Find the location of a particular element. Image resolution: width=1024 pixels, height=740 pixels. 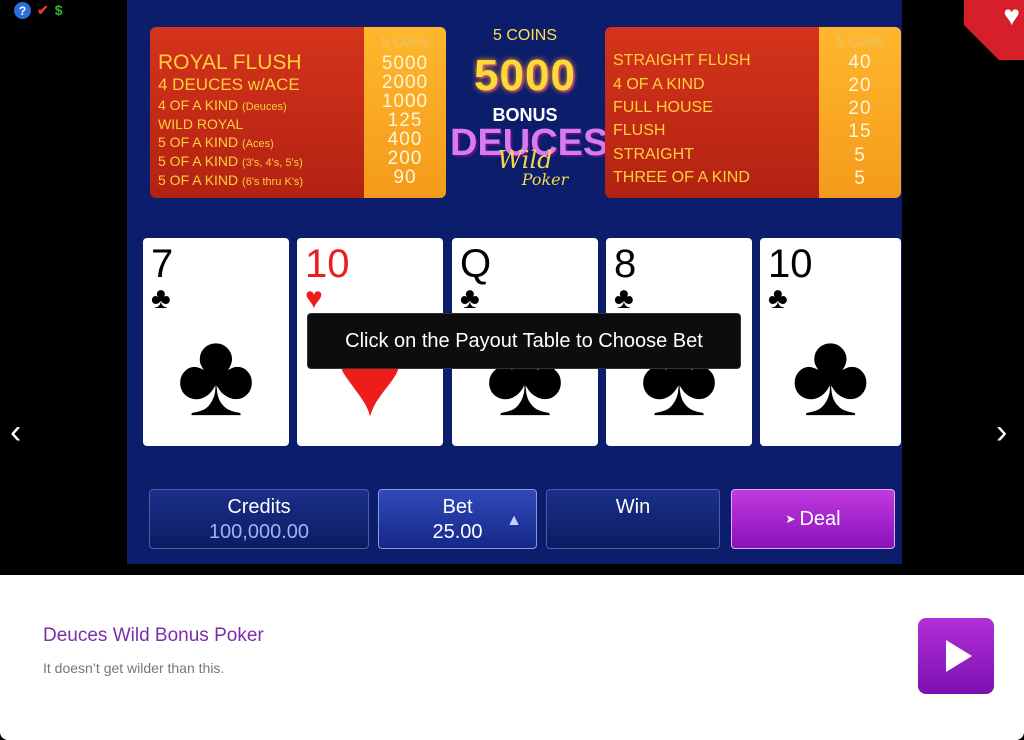

paytable-right-coins-column: 5 Coins 40 20 20 15 5 5 is located at coordinates (860, 112).